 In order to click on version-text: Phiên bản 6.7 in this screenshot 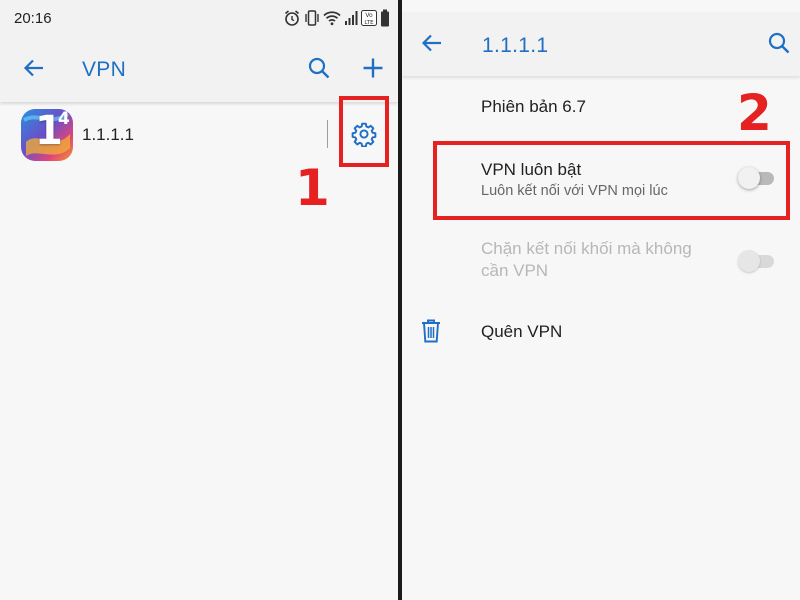, I will do `click(533, 106)`.